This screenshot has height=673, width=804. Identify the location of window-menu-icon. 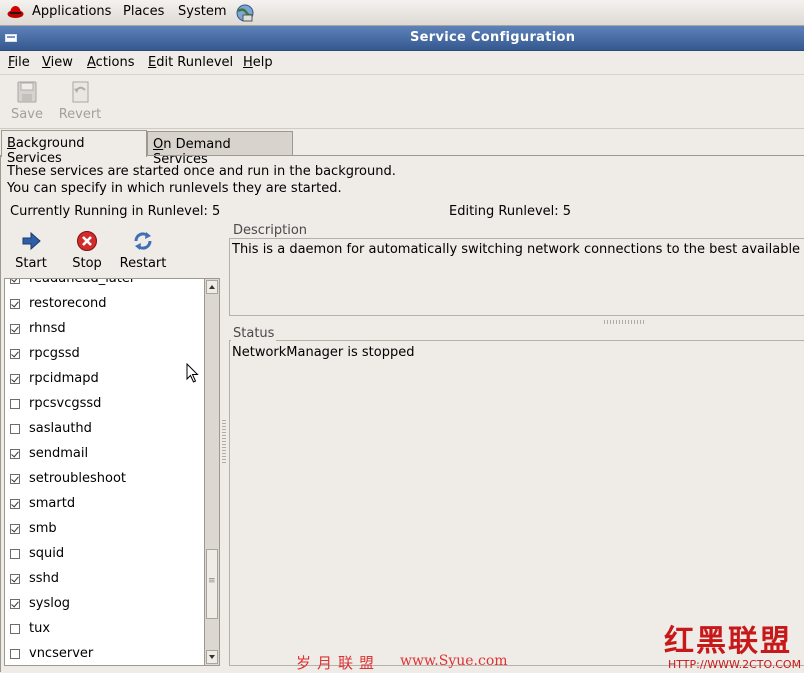
(11, 38).